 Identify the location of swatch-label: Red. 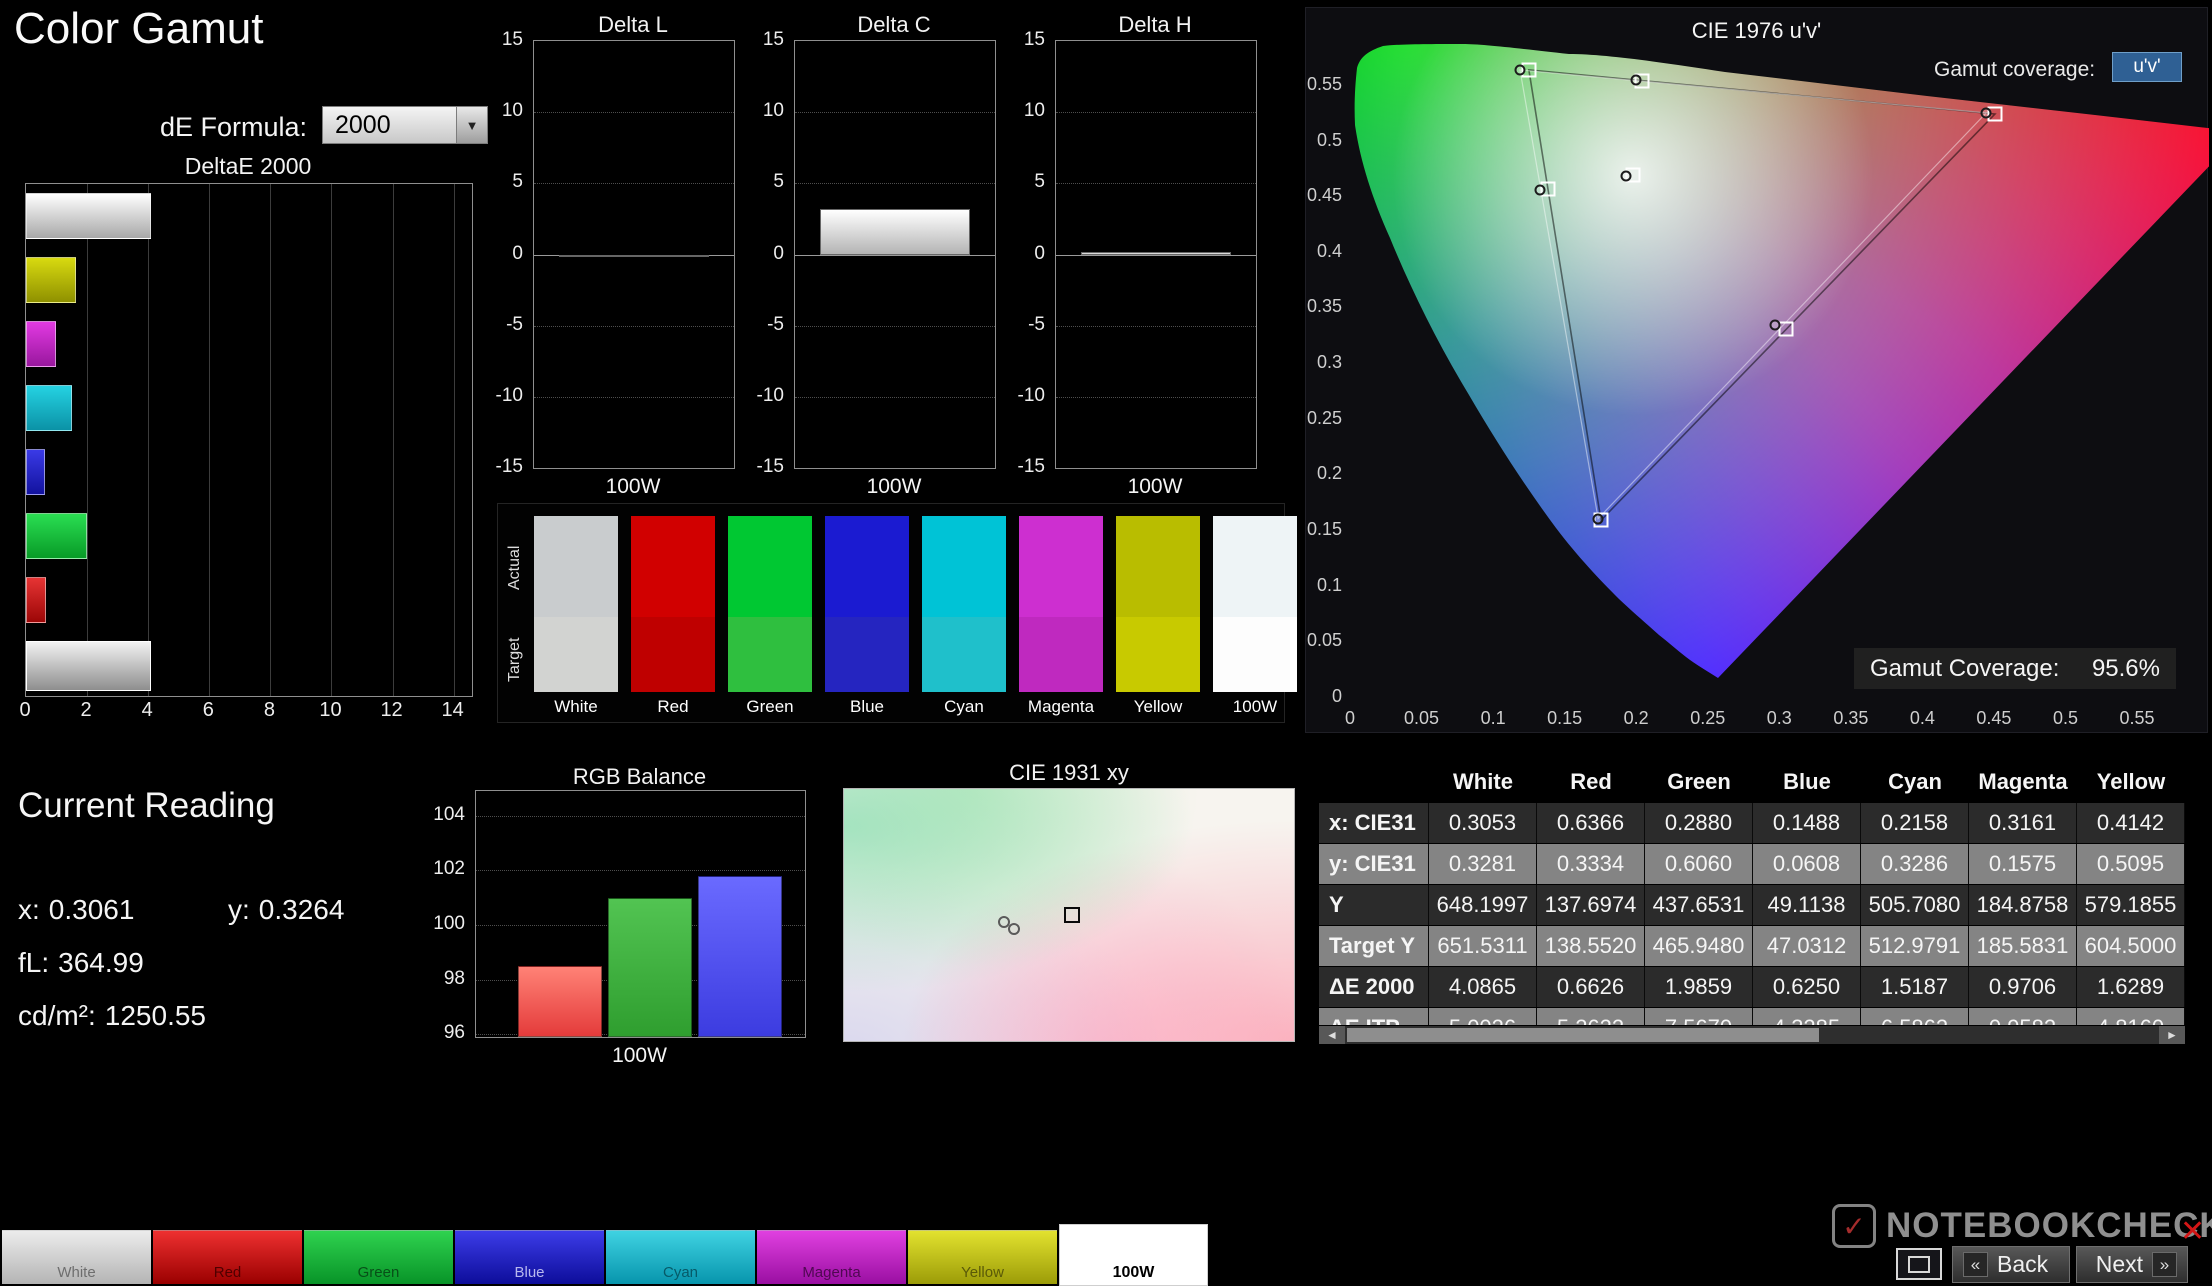
(673, 706).